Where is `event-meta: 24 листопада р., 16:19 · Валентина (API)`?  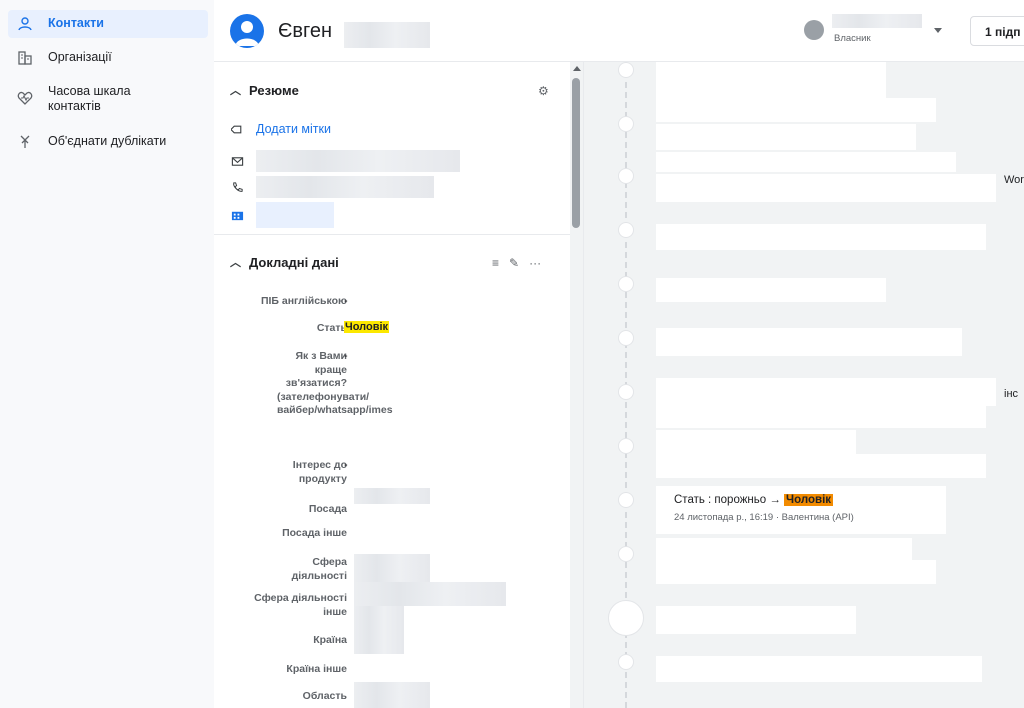 event-meta: 24 листопада р., 16:19 · Валентина (API) is located at coordinates (764, 517).